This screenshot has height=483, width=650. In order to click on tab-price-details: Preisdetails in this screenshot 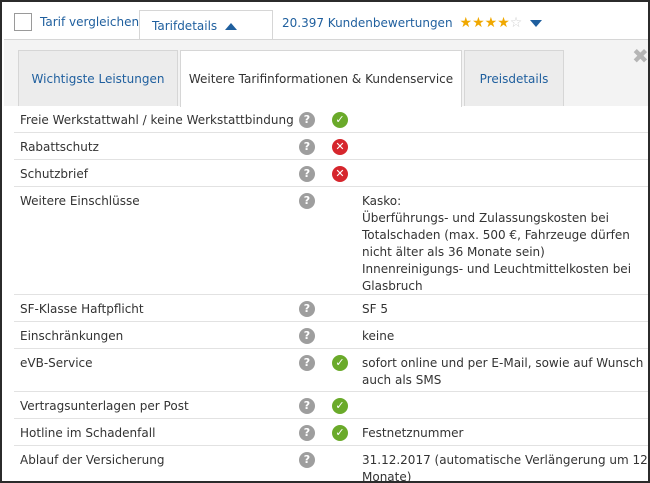, I will do `click(514, 78)`.